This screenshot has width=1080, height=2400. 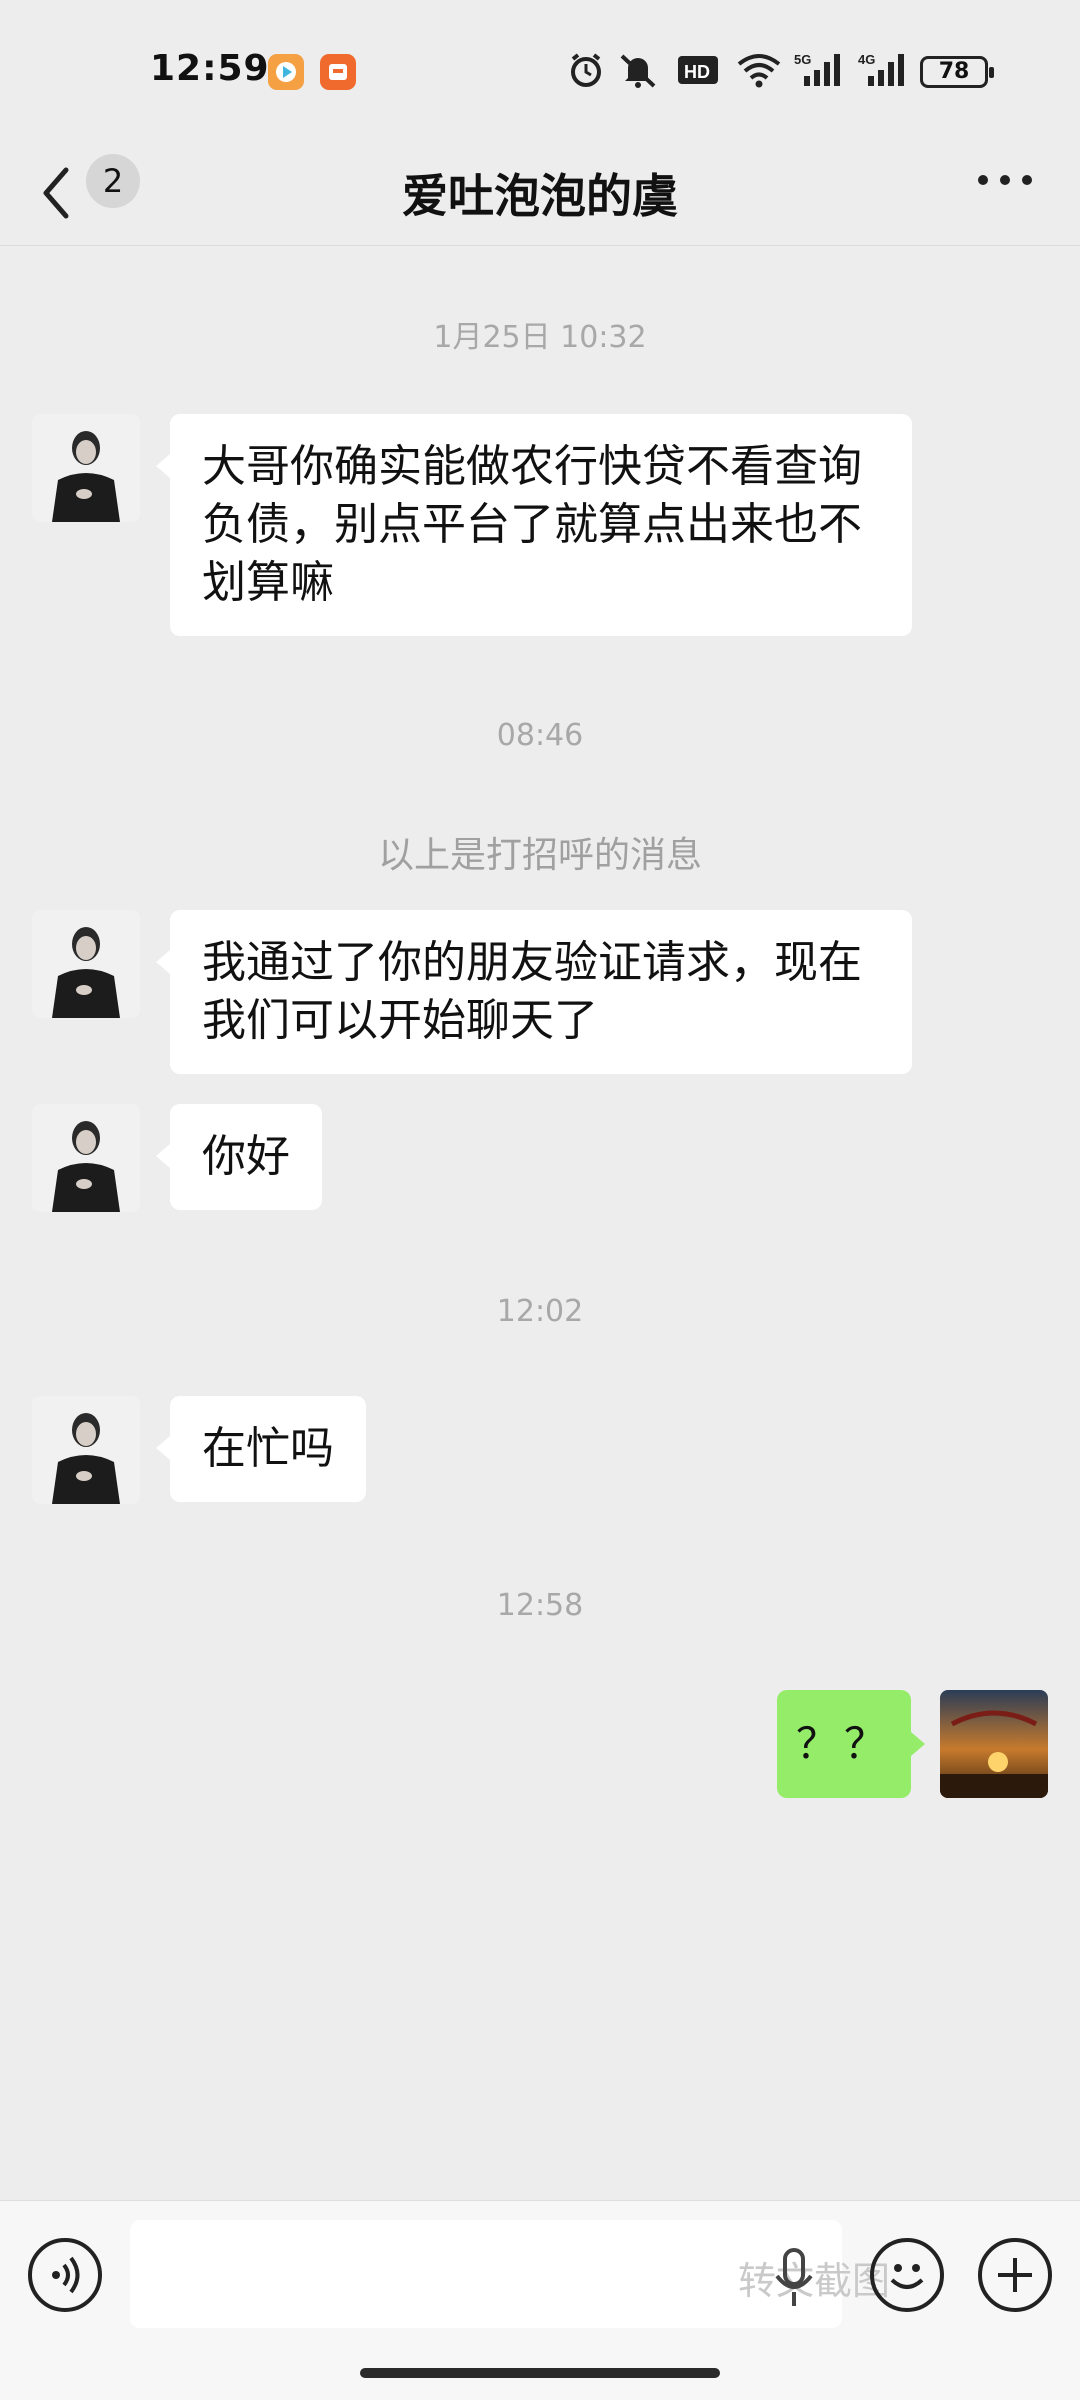 I want to click on message-line: 我通过了你的朋友验证请求，现在, so click(x=532, y=962).